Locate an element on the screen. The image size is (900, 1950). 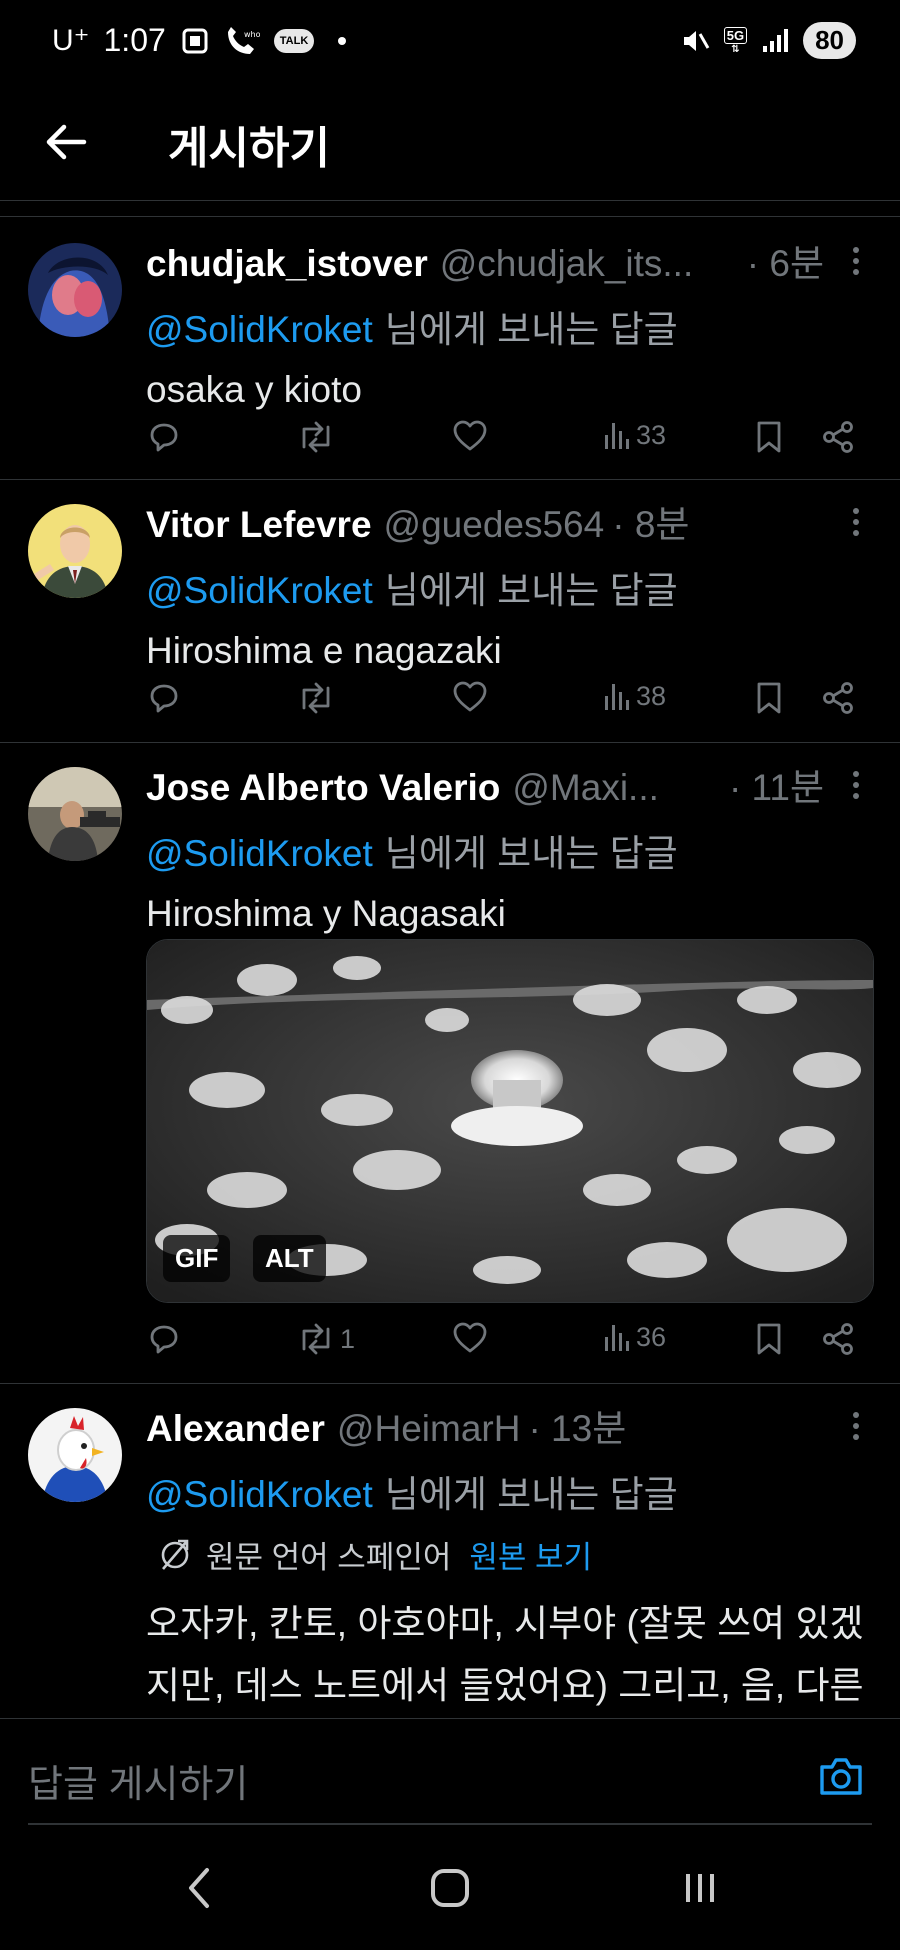
author-handle: @HeimarH is located at coordinates (429, 1429).